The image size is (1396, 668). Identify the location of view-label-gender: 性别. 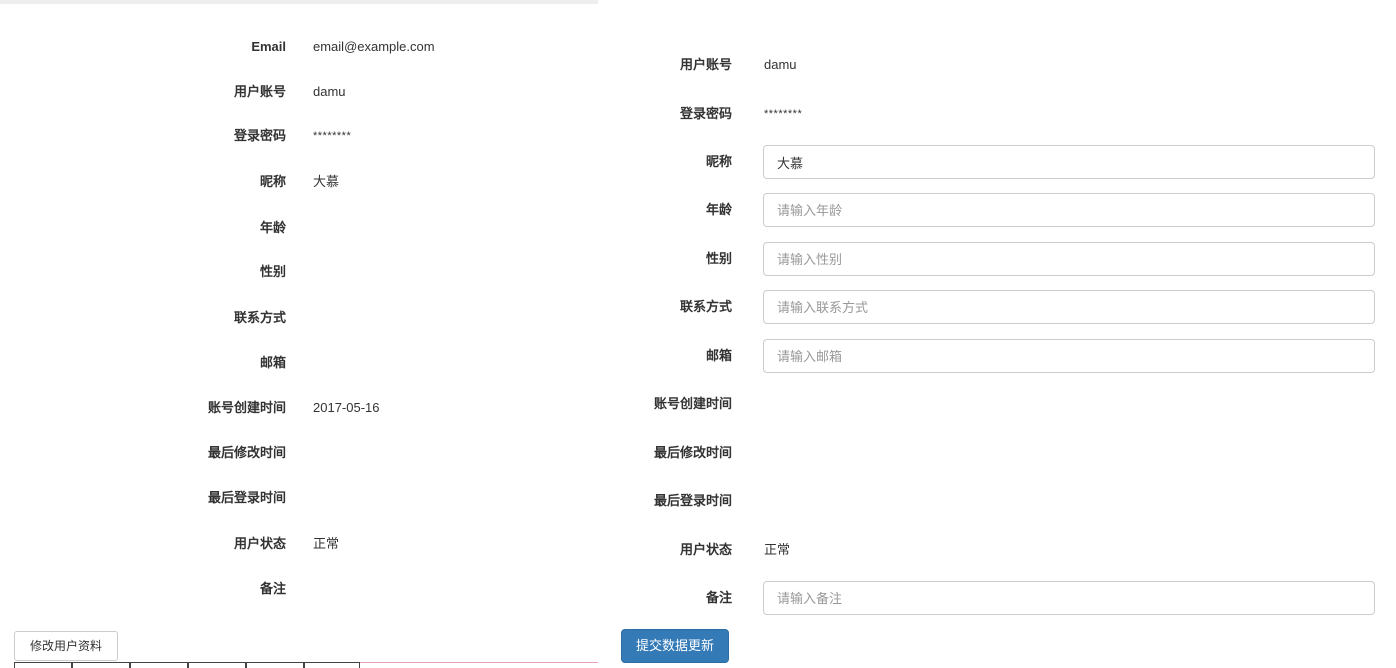
(272, 271).